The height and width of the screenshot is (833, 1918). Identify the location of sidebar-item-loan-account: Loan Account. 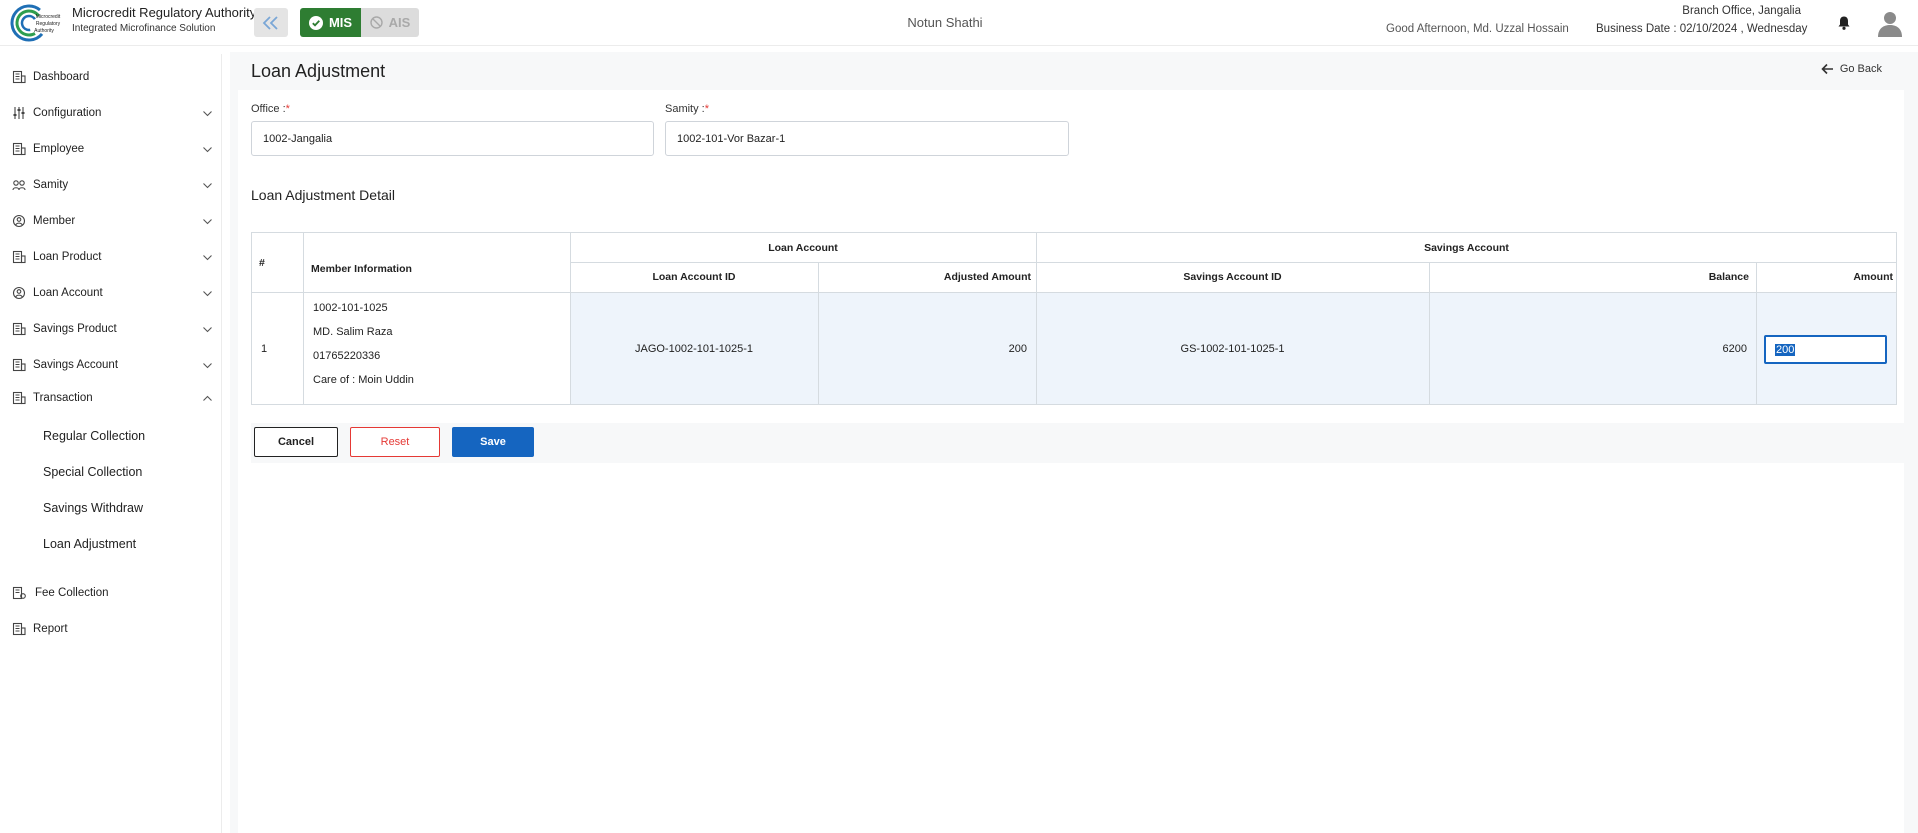
(111, 293).